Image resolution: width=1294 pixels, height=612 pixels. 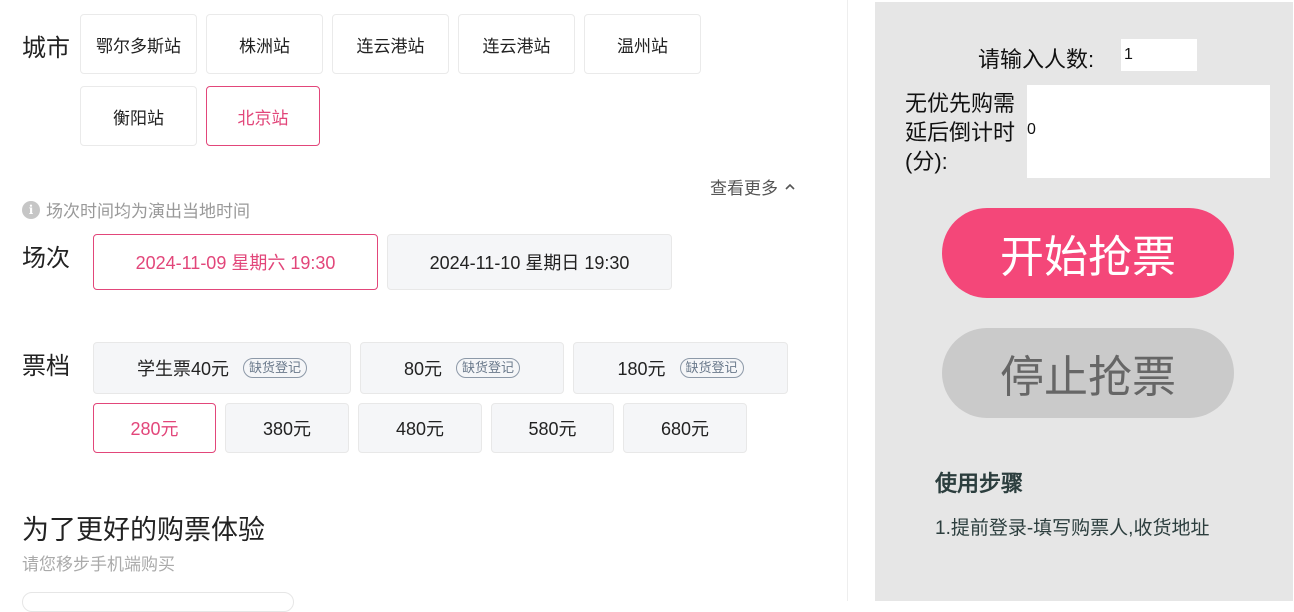 I want to click on info-icon: i, so click(x=31, y=209).